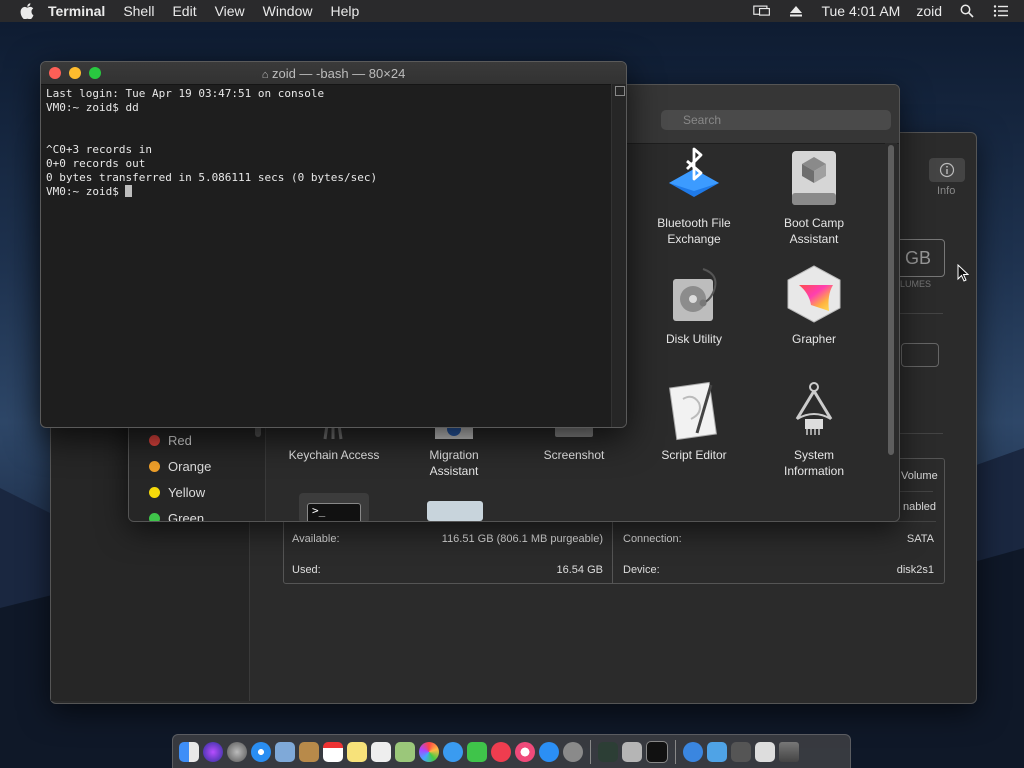 This screenshot has height=768, width=1024. I want to click on app-label: Migration, so click(454, 455).